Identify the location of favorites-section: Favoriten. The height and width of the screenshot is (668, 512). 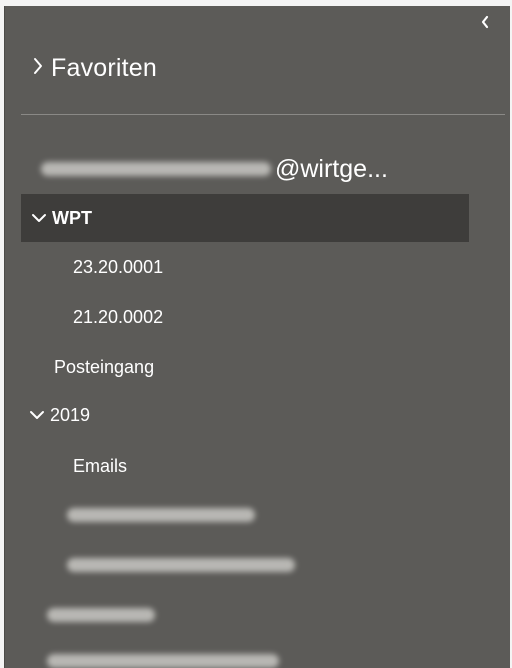
(94, 68).